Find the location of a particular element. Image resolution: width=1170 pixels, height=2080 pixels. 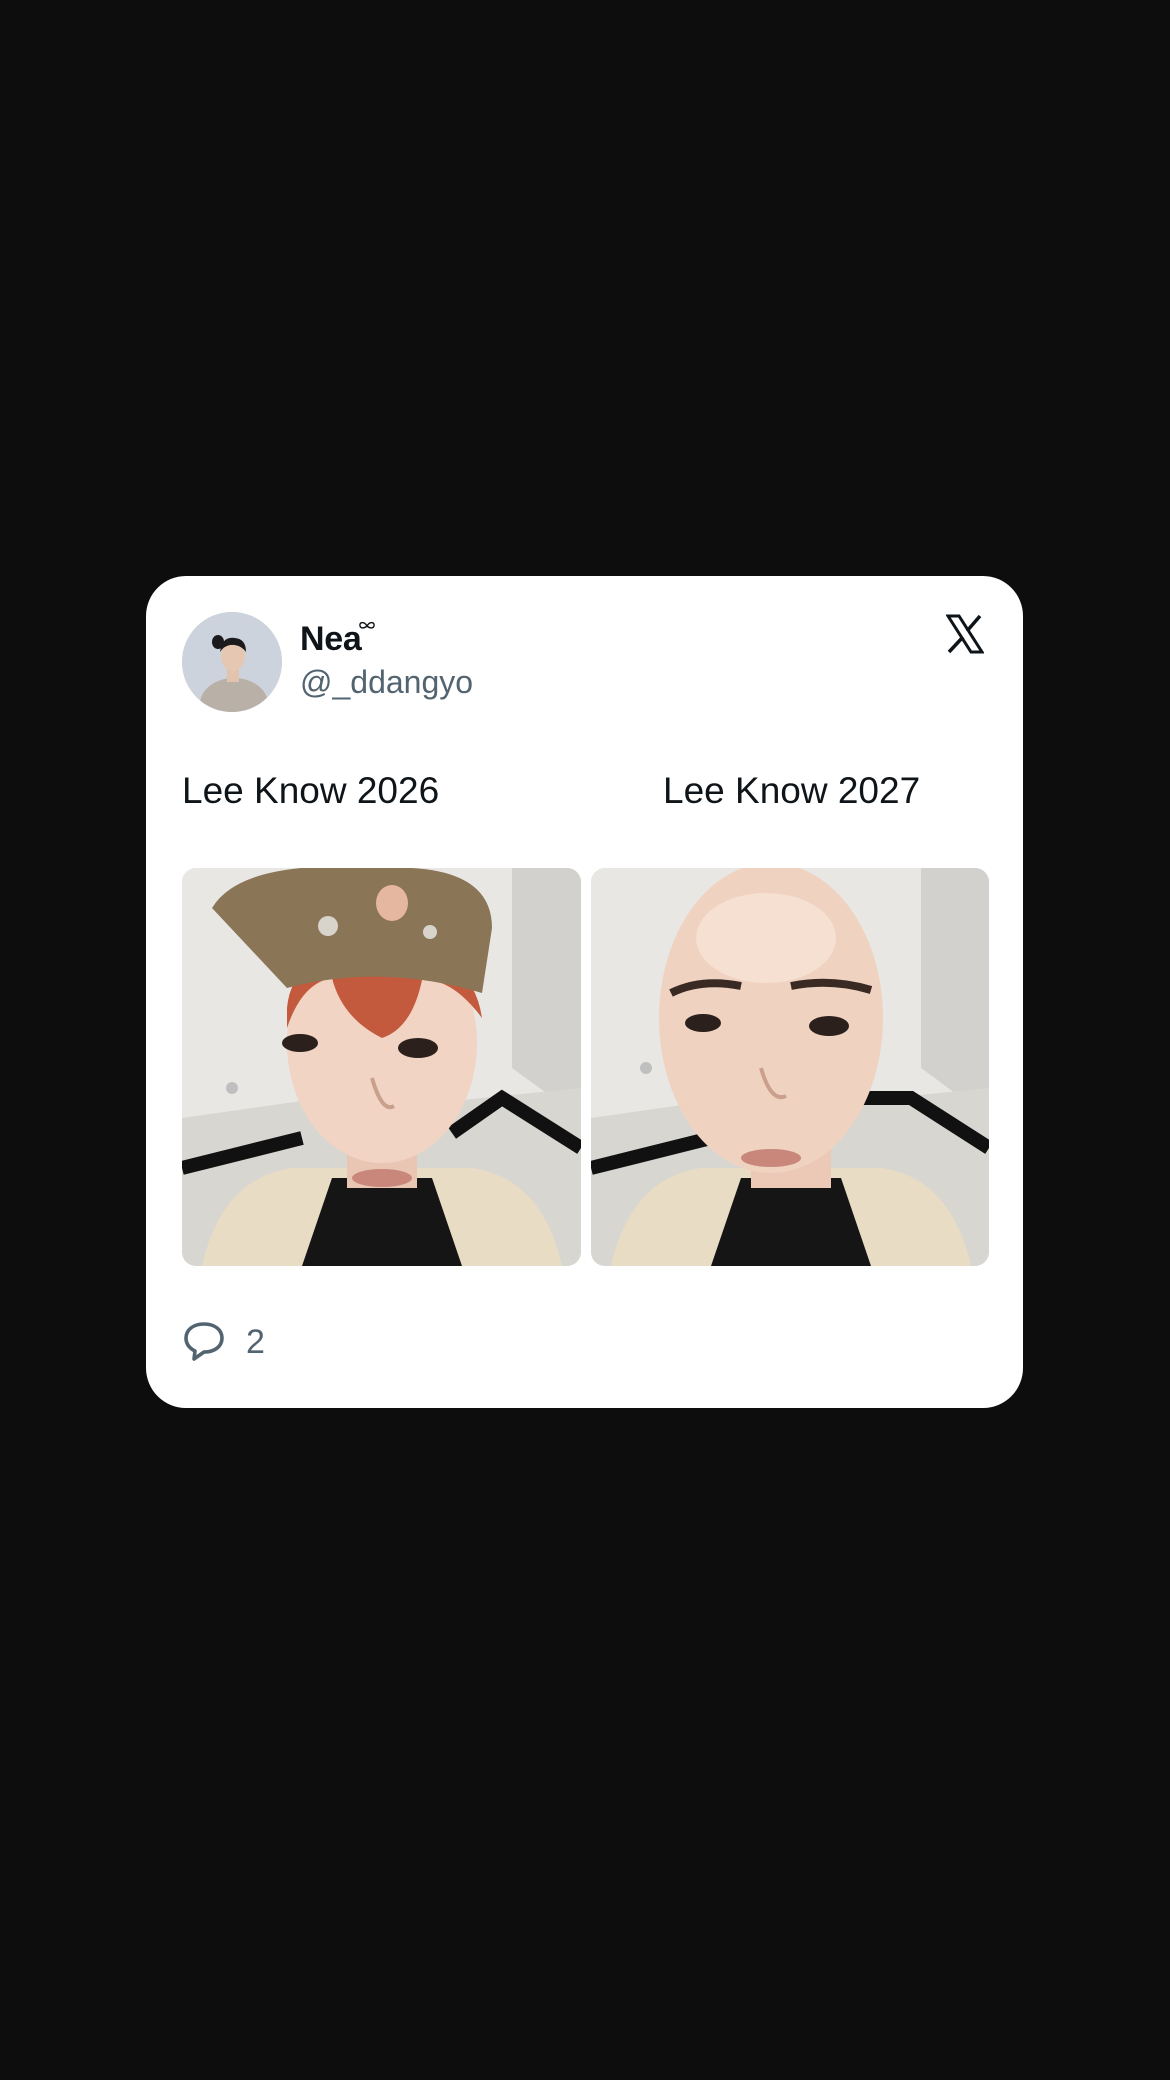

photo-with-cap-image is located at coordinates (381, 1067).